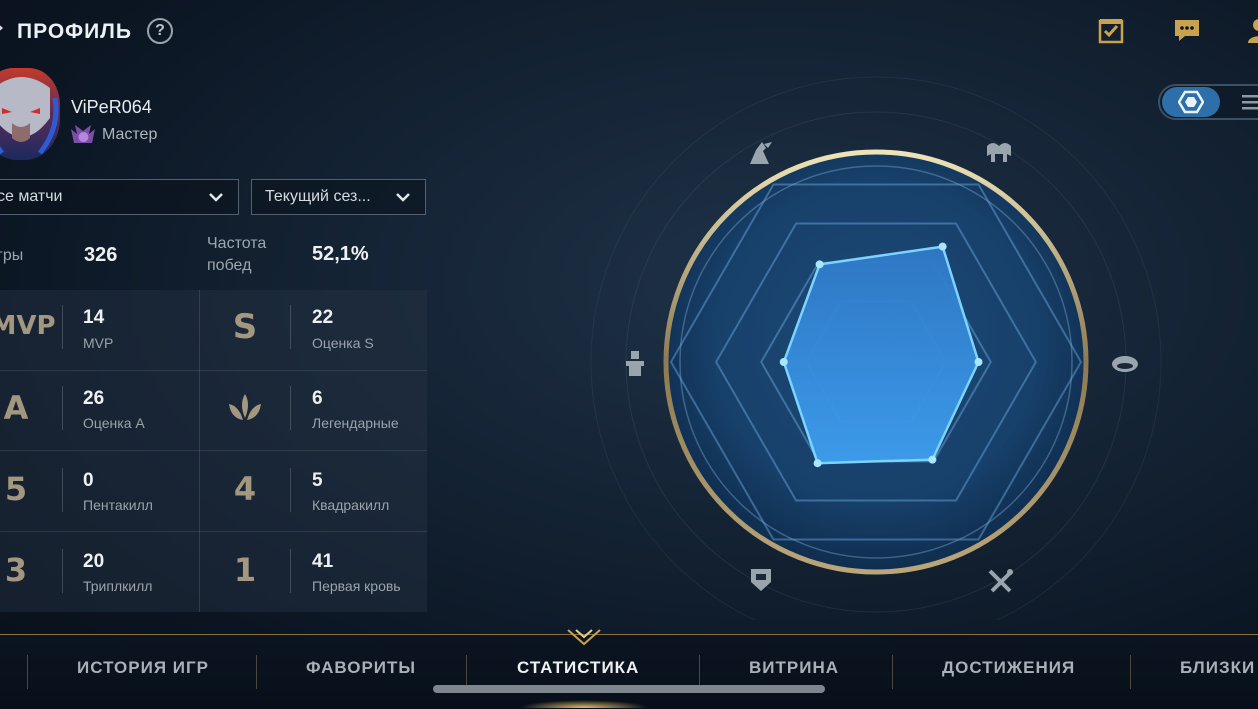  Describe the element at coordinates (942, 246) in the screenshot. I see `radar-point-fighter` at that location.